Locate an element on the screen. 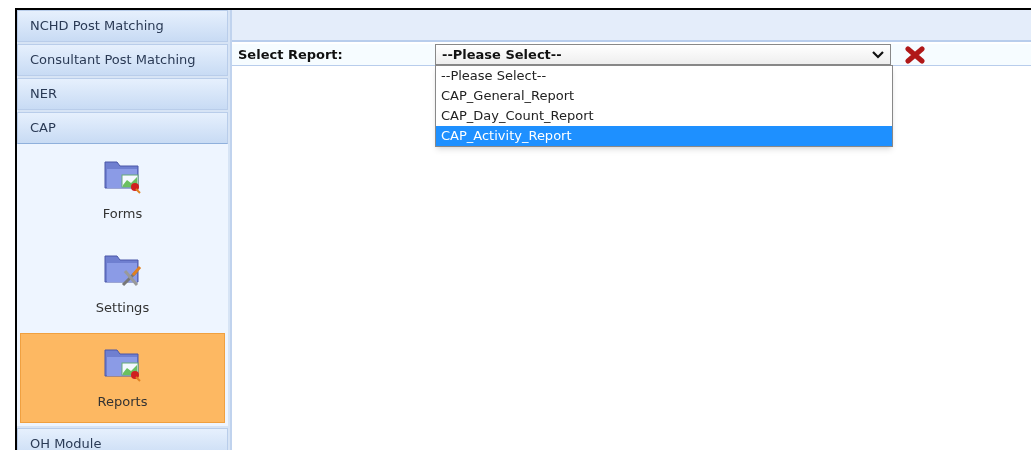 The height and width of the screenshot is (450, 1031). chevron-down-icon is located at coordinates (878, 54).